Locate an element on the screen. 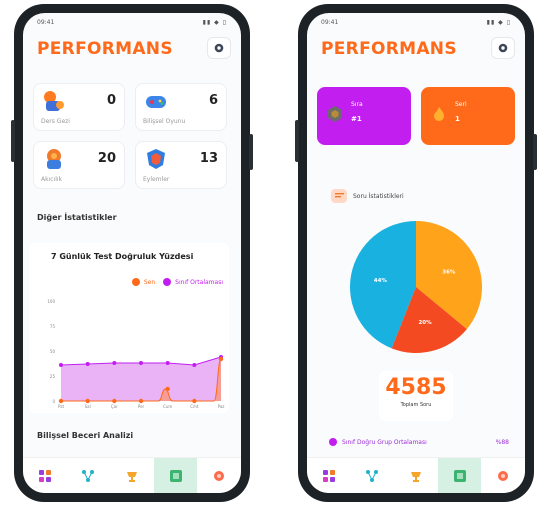 This screenshot has width=548, height=510. pie-label: 44% is located at coordinates (381, 281).